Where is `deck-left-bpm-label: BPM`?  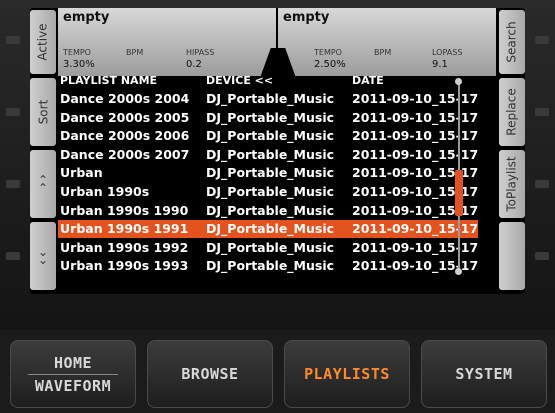
deck-left-bpm-label: BPM is located at coordinates (135, 52).